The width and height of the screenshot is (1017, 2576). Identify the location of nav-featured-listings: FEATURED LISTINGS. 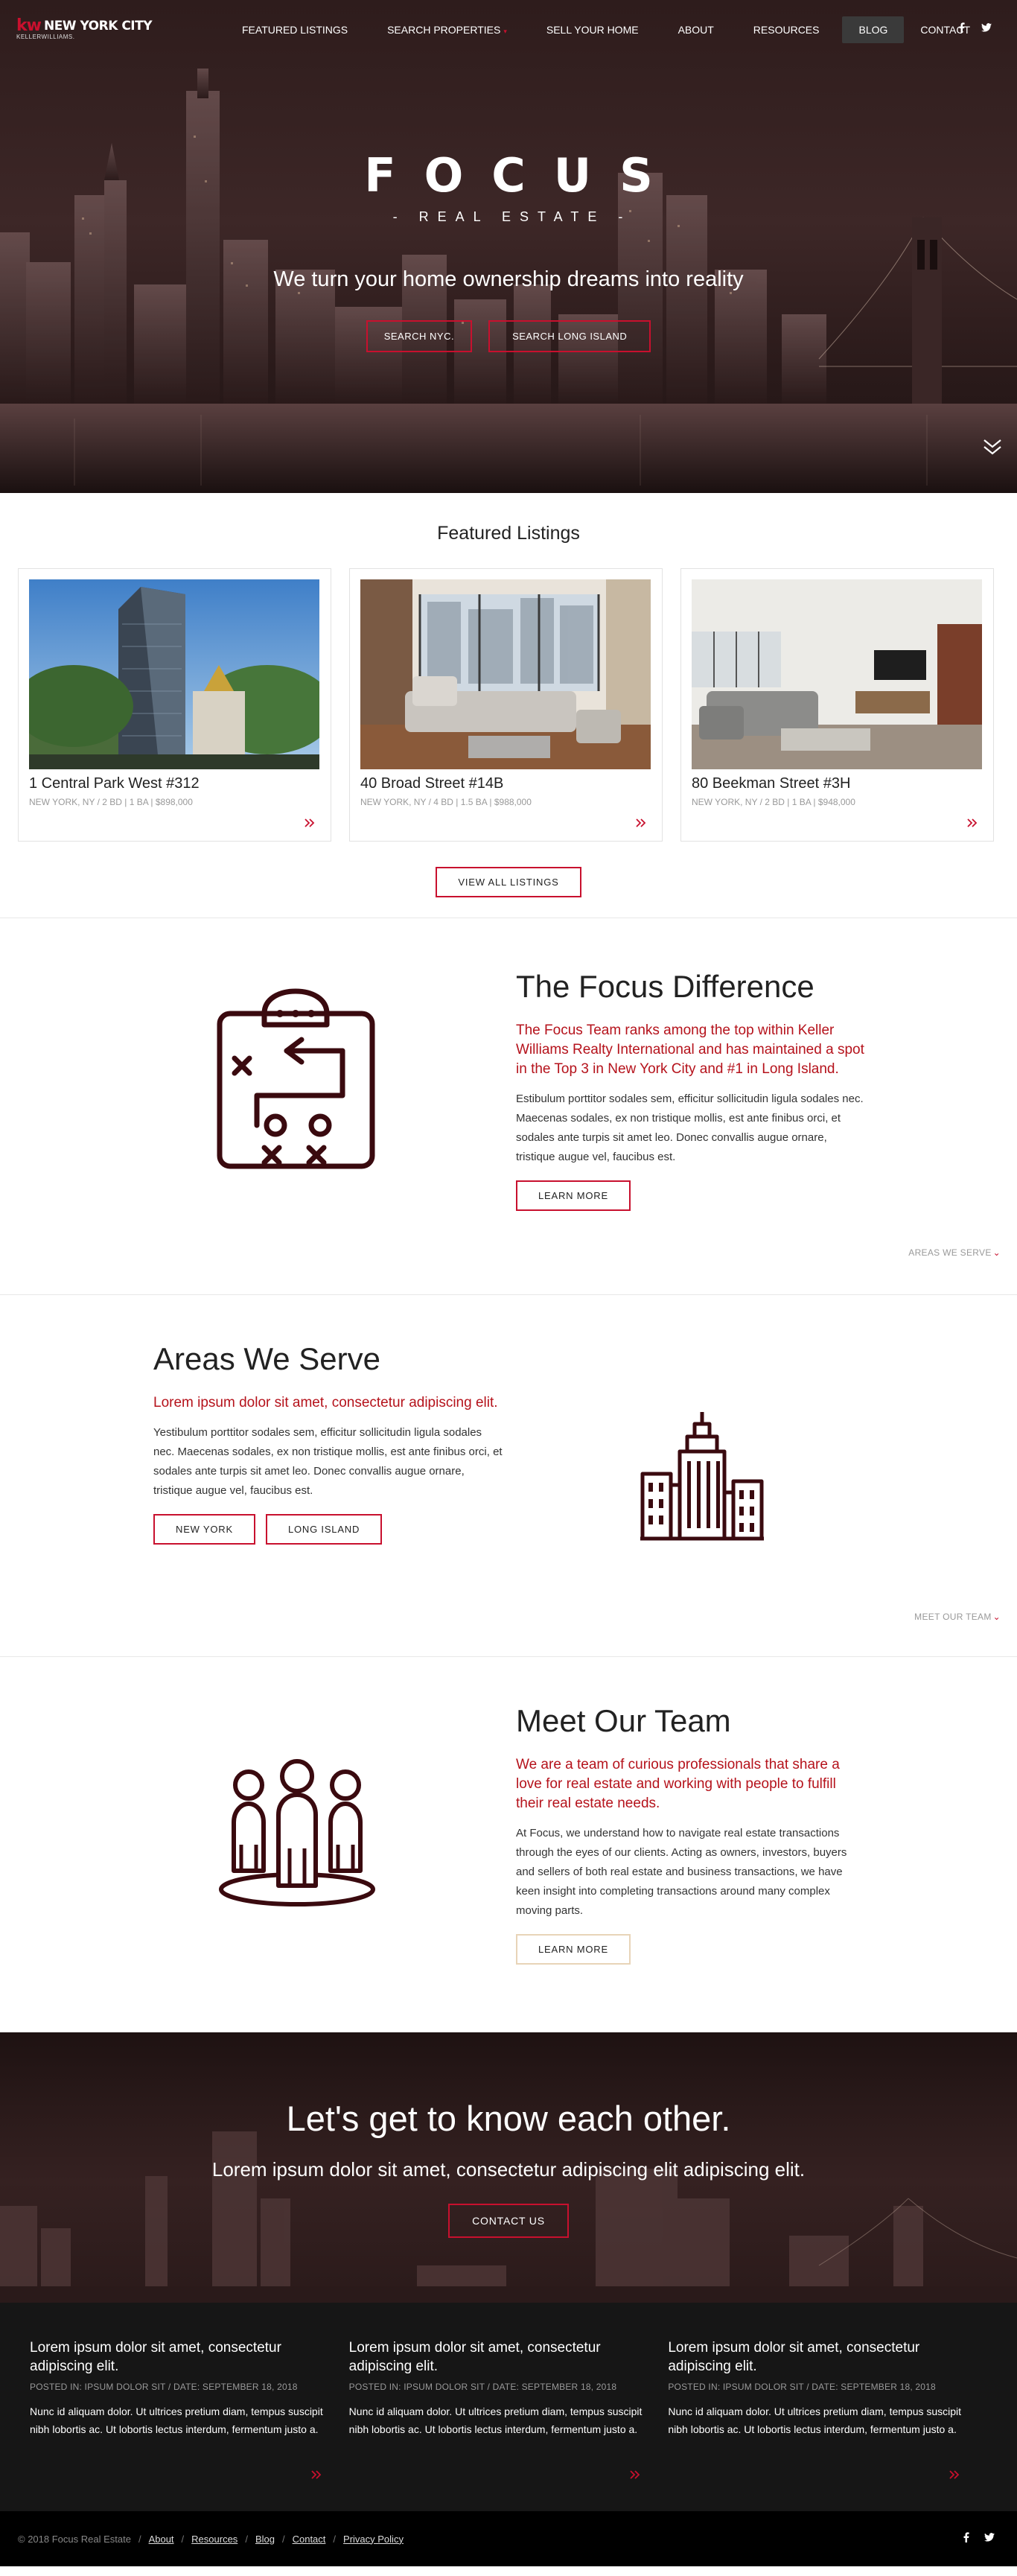
(295, 29).